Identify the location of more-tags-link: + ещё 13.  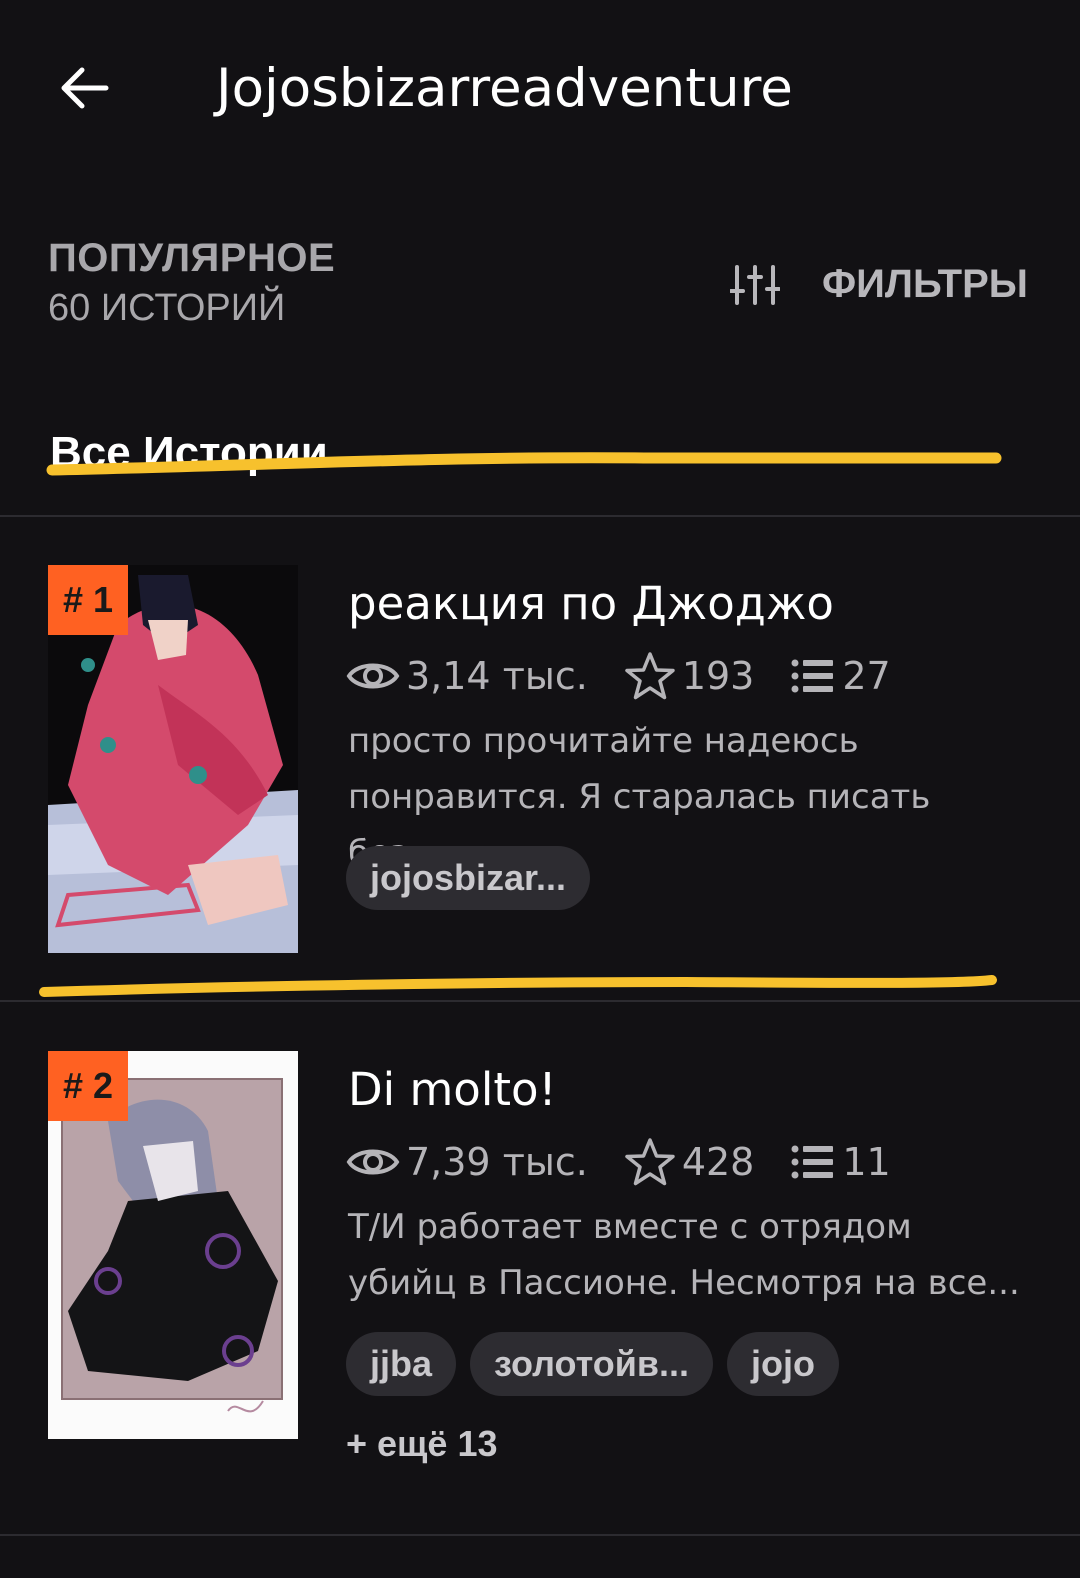
(422, 1444).